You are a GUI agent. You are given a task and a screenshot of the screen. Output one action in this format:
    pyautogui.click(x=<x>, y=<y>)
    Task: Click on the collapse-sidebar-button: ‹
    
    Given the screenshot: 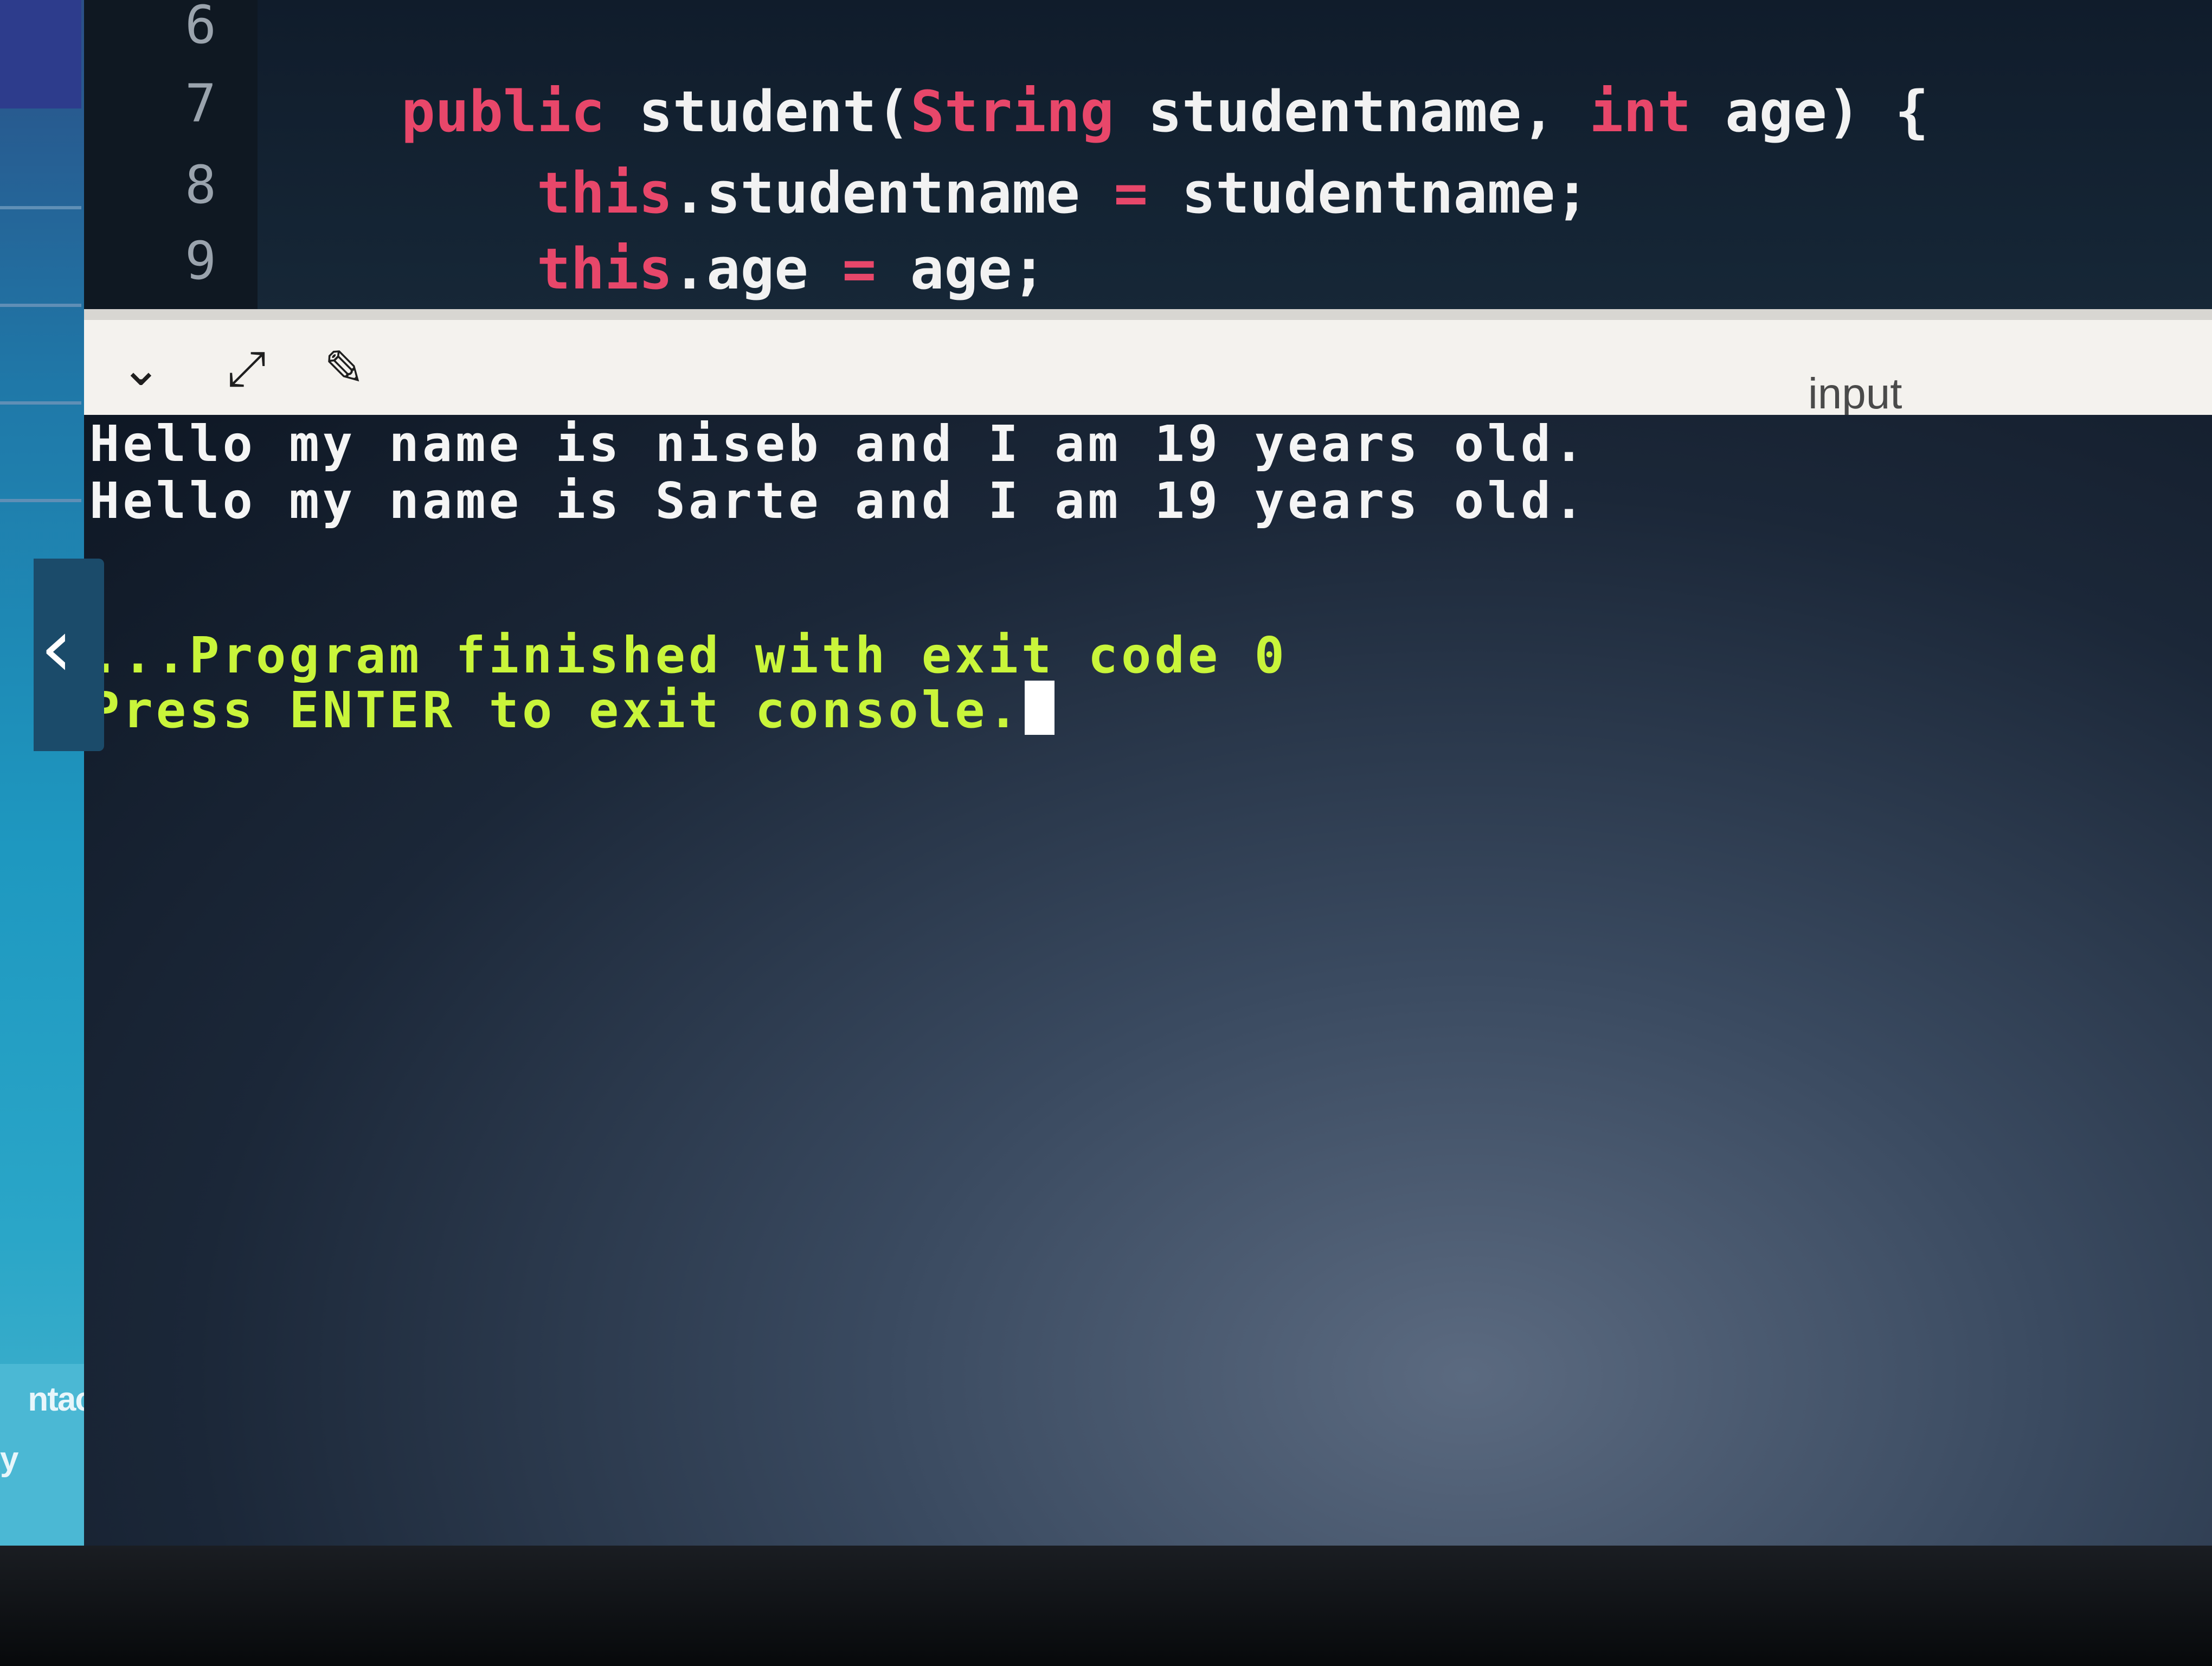 What is the action you would take?
    pyautogui.click(x=69, y=655)
    